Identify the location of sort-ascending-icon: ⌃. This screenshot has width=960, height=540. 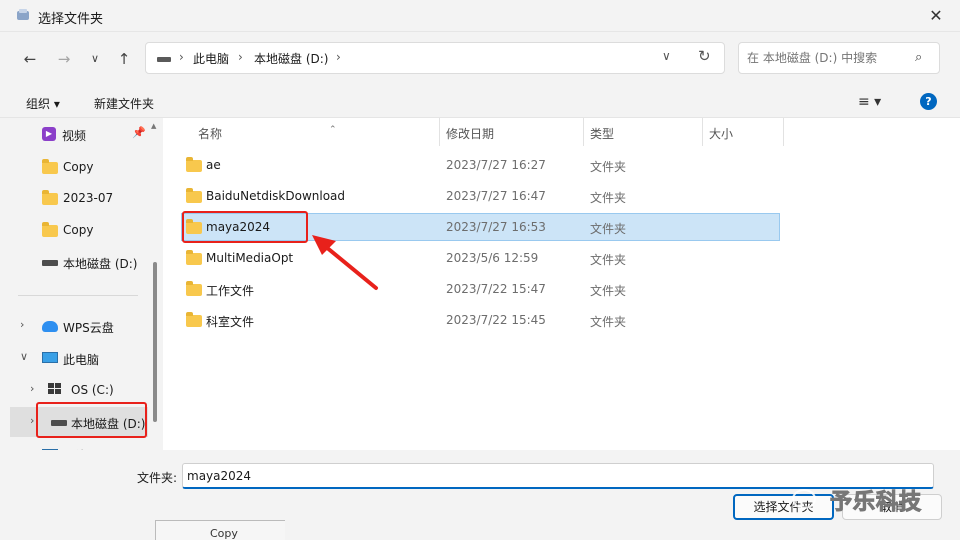
(333, 130).